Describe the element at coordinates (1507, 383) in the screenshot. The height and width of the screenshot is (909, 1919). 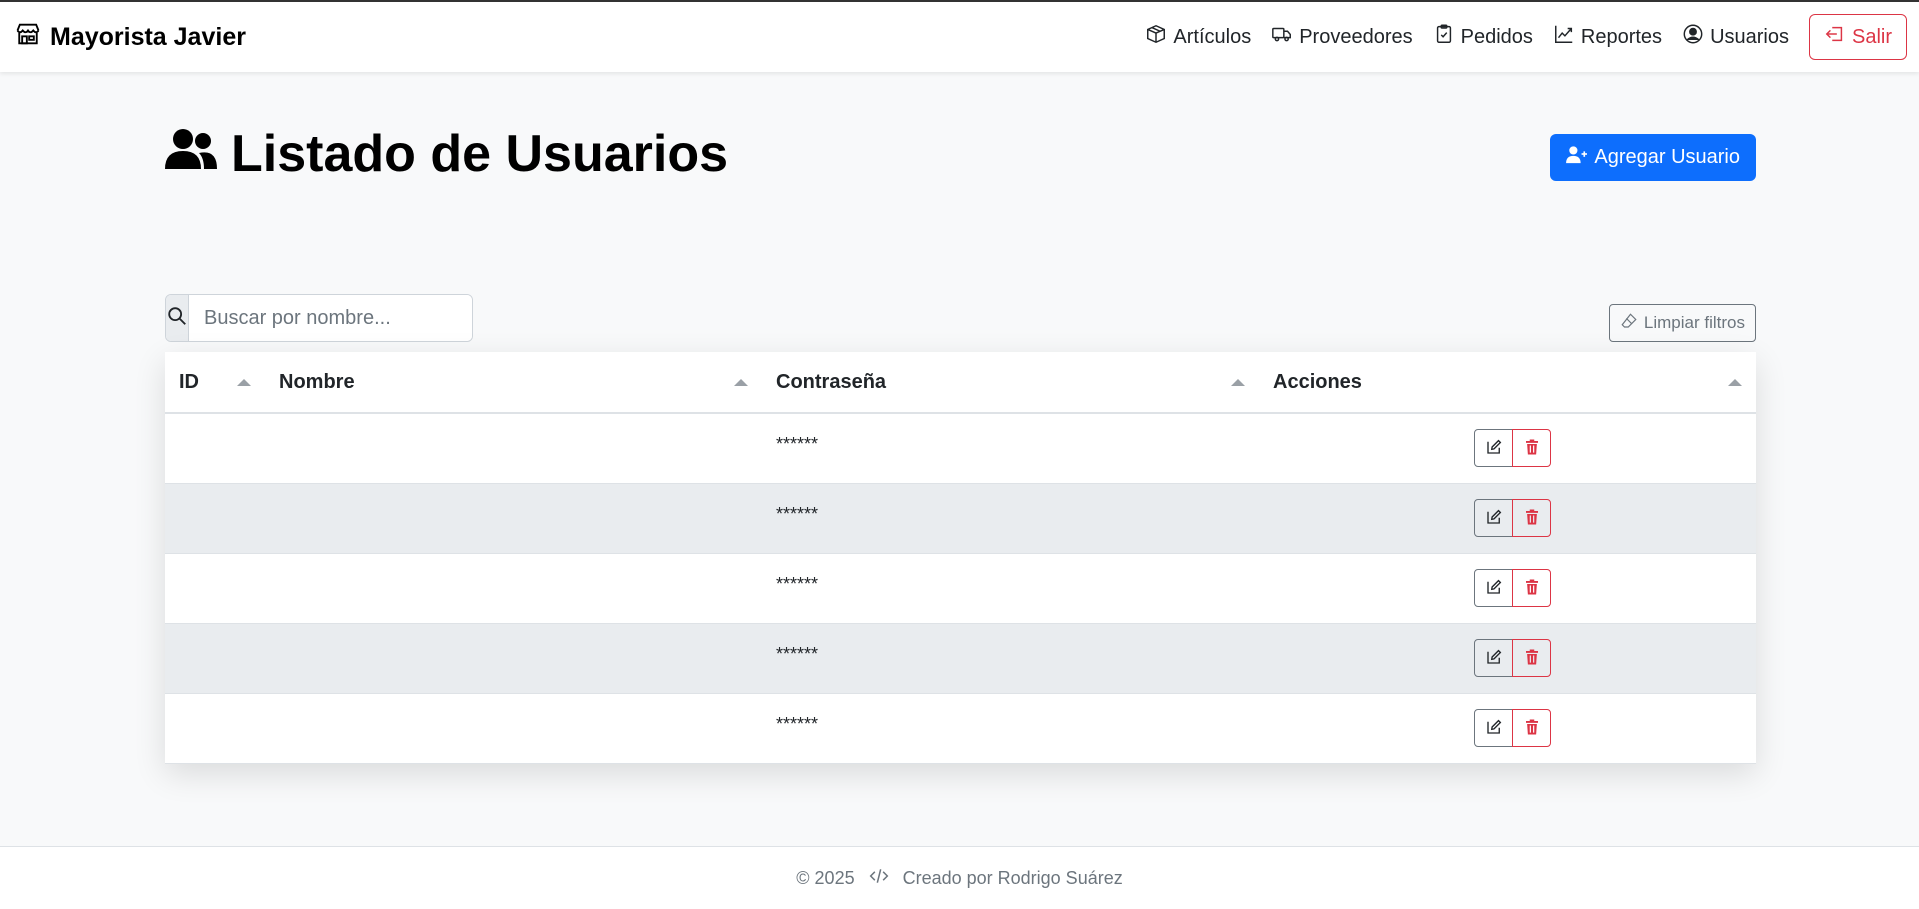
I see `column-header-acciones: Acciones` at that location.